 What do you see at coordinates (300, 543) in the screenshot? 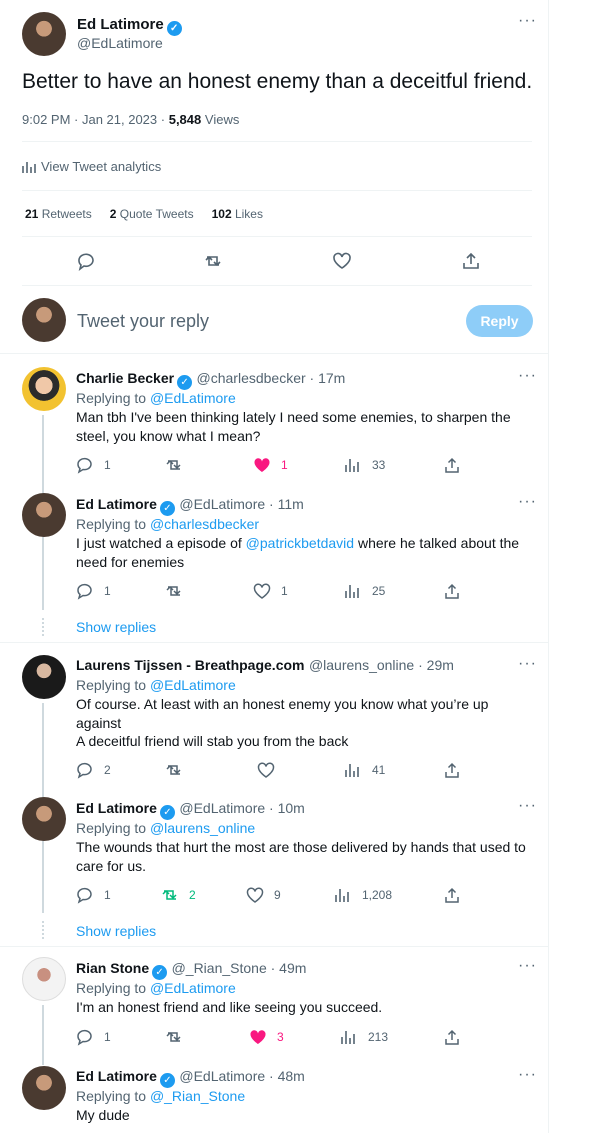
I see `mention-link: @patrickbetdavid` at bounding box center [300, 543].